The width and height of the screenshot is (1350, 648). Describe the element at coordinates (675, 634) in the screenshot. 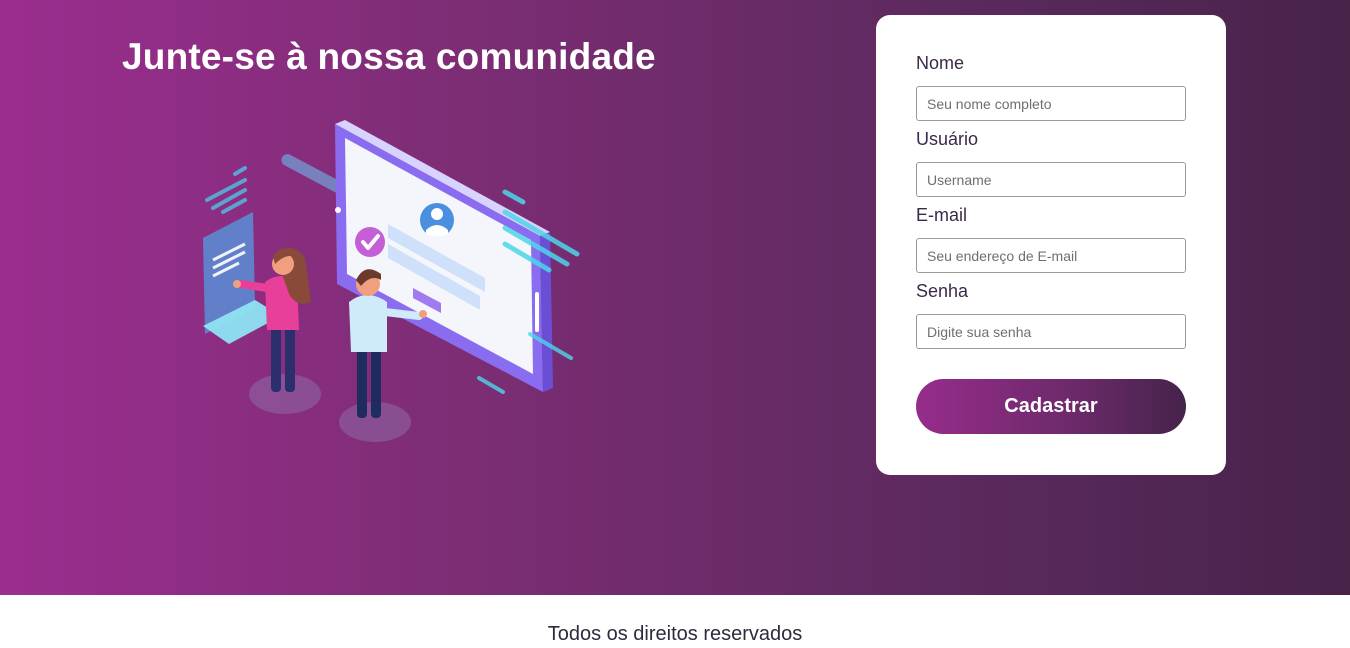

I see `footer-text: Todos os direitos reservados` at that location.